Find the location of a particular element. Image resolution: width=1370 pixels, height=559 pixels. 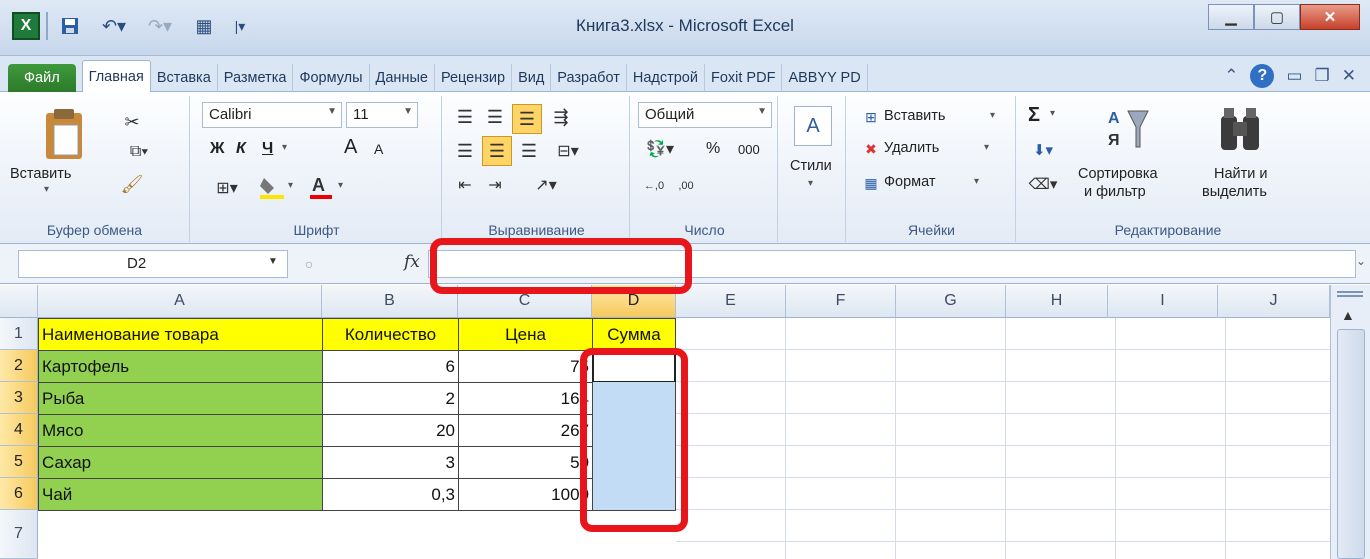

format-painter-icon: 🖌 is located at coordinates (132, 184).